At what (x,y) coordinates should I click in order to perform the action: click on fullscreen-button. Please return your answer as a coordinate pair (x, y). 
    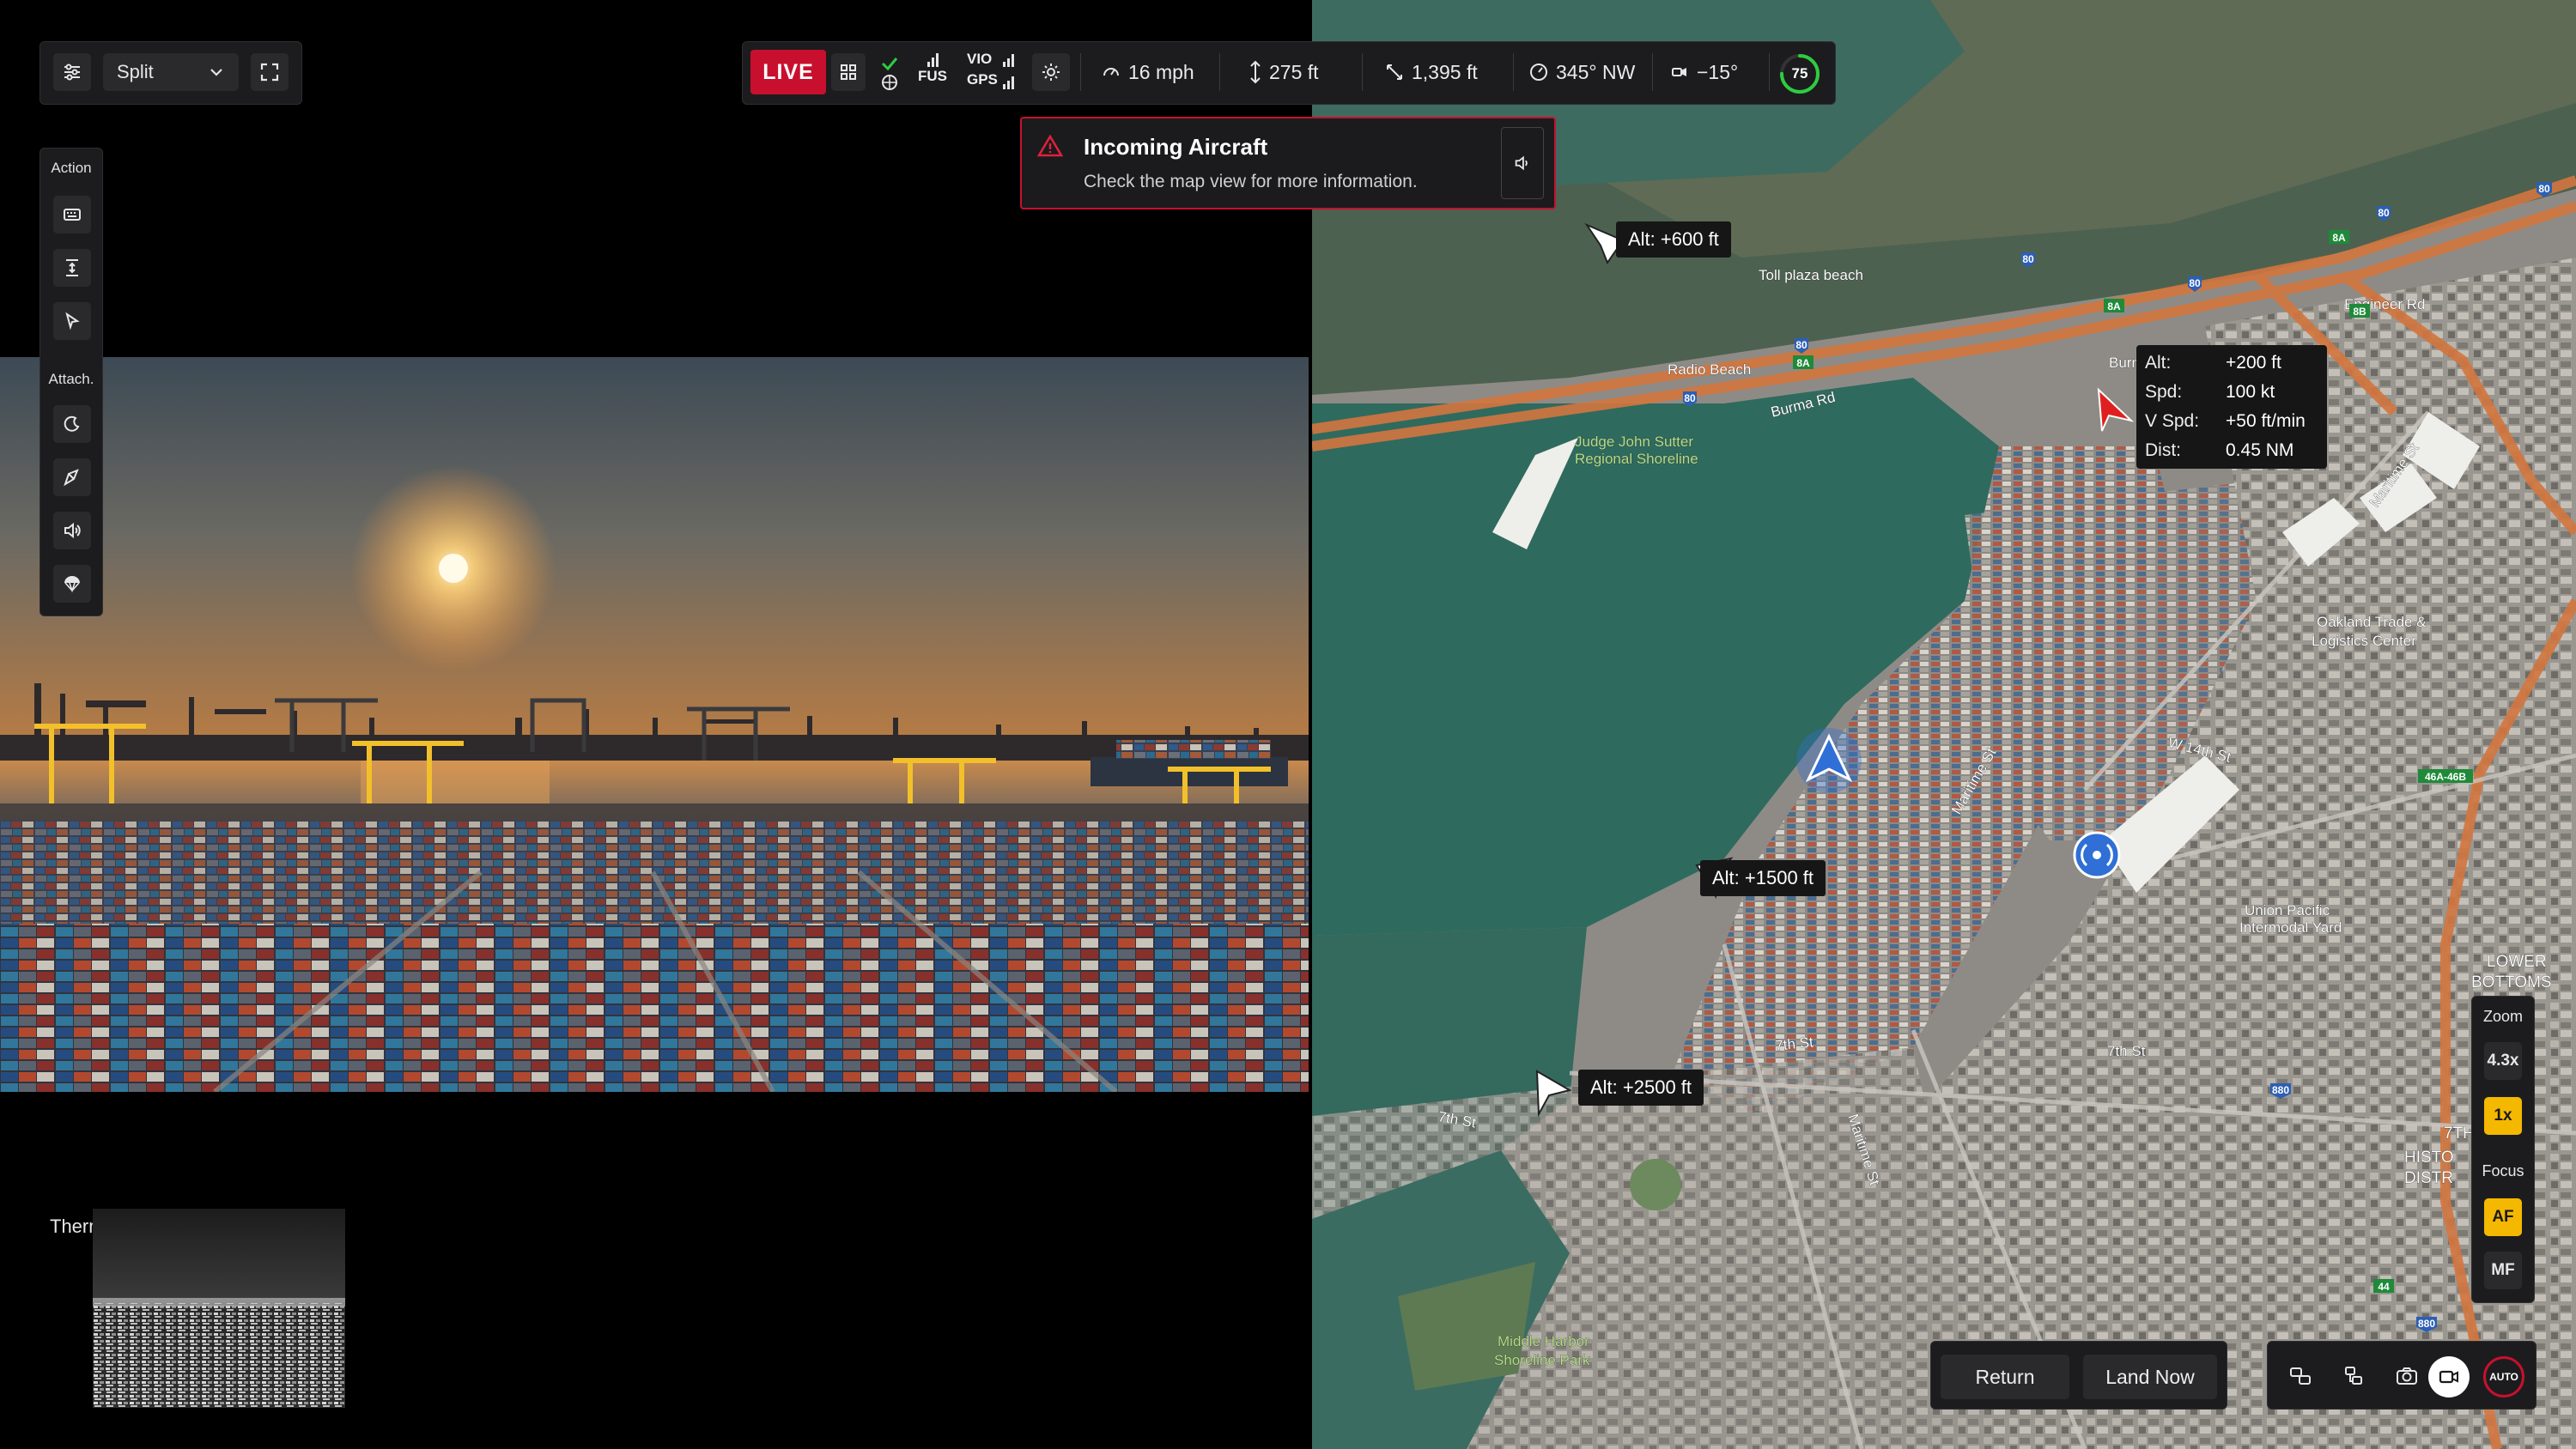
    Looking at the image, I should click on (270, 72).